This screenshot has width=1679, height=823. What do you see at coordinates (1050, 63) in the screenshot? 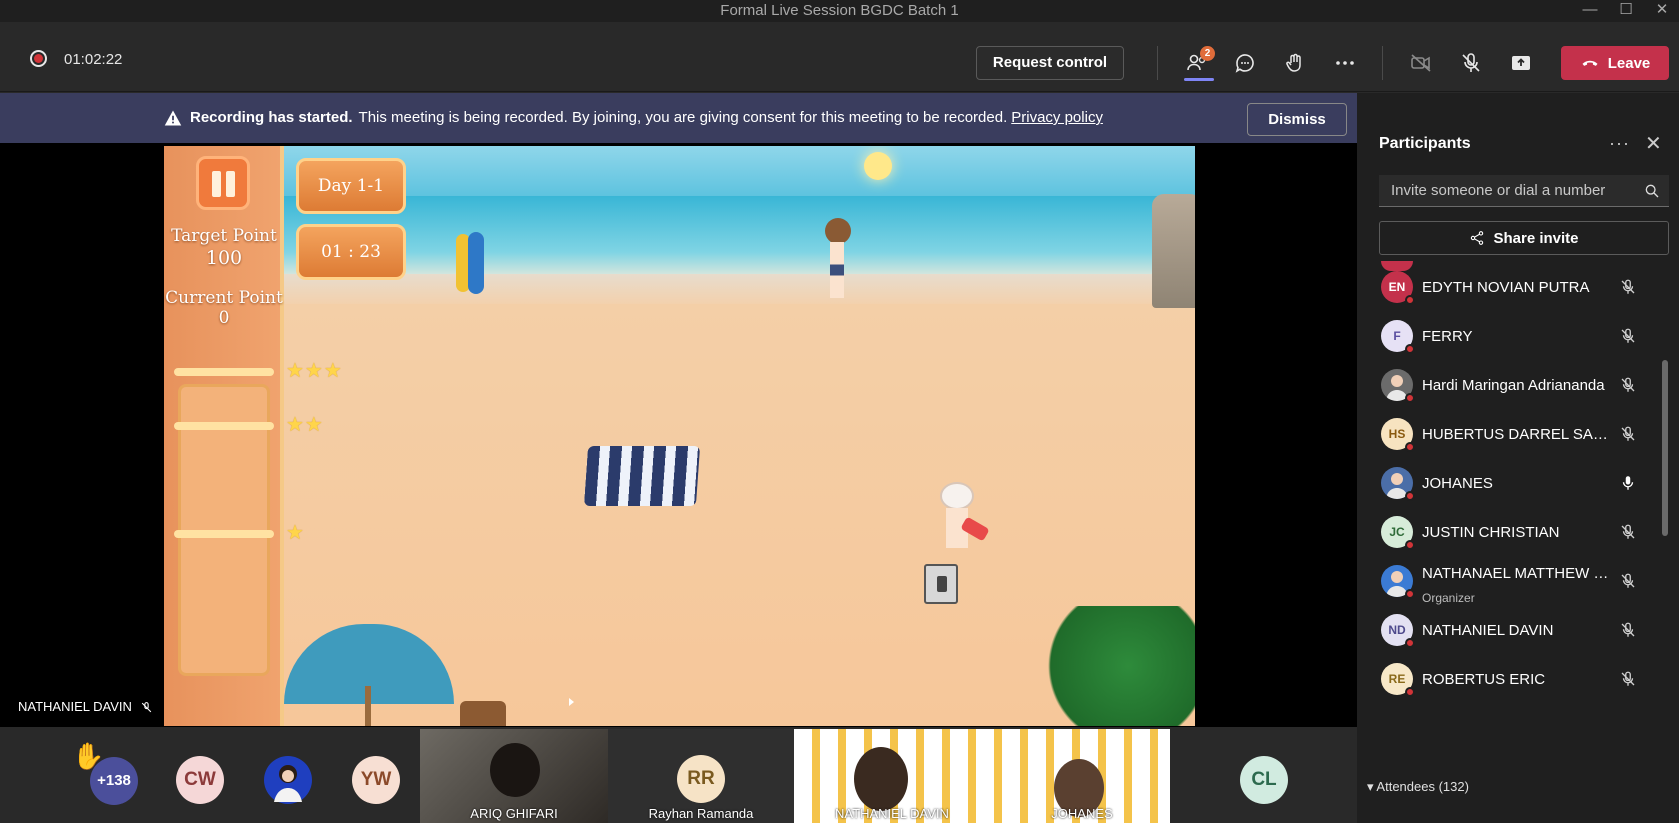
I see `request-control-button: Request control` at bounding box center [1050, 63].